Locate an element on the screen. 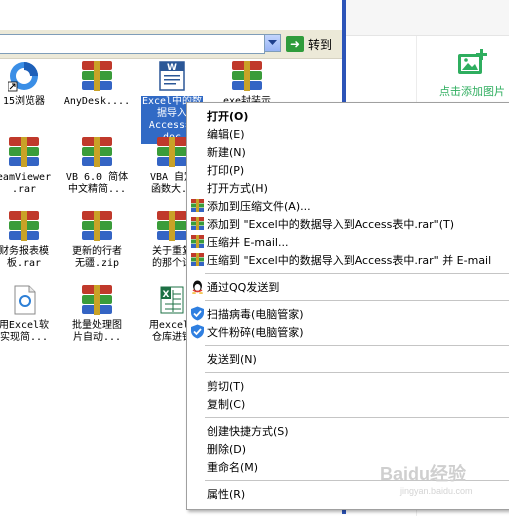 The height and width of the screenshot is (516, 509). menu-item-label: 属性(R) is located at coordinates (226, 494).